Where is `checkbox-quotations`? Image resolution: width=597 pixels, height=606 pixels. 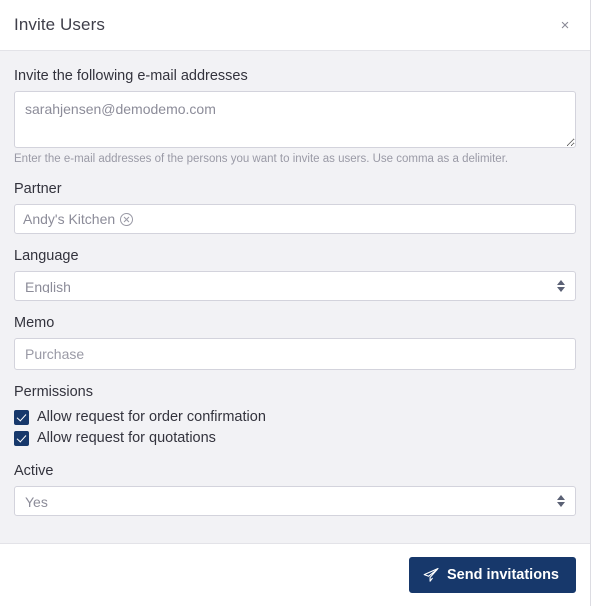
checkbox-quotations is located at coordinates (21, 439).